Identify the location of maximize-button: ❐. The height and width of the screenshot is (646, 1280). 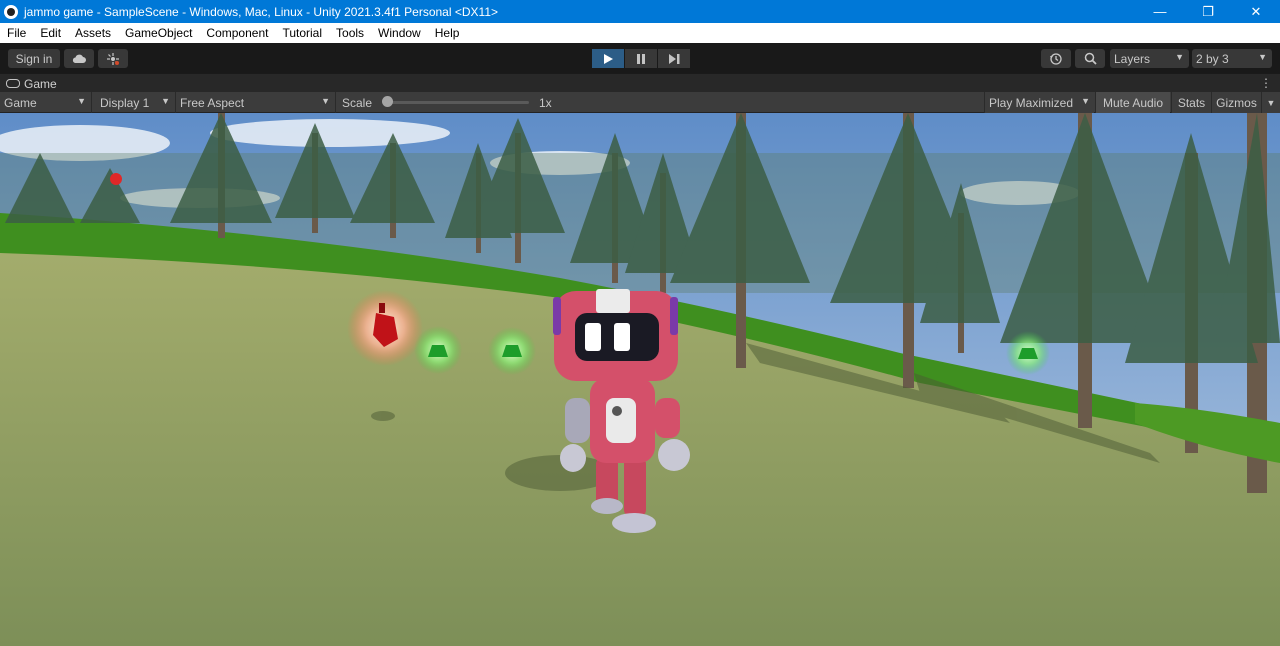
(1208, 11).